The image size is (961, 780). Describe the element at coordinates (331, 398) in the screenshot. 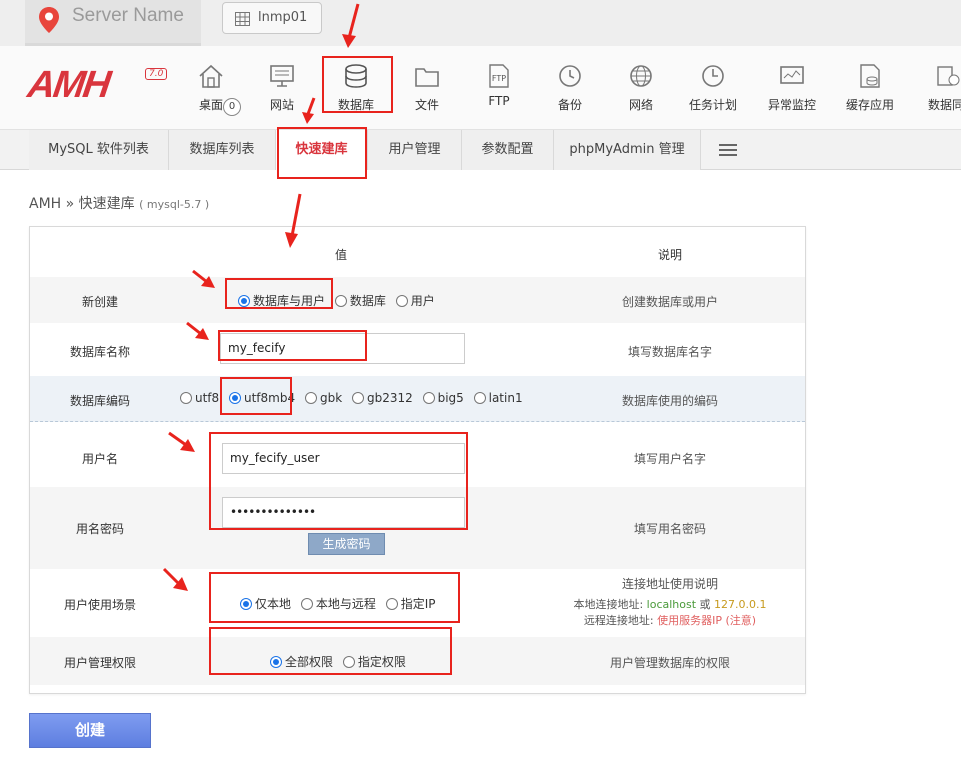

I see `option-label: gbk` at that location.